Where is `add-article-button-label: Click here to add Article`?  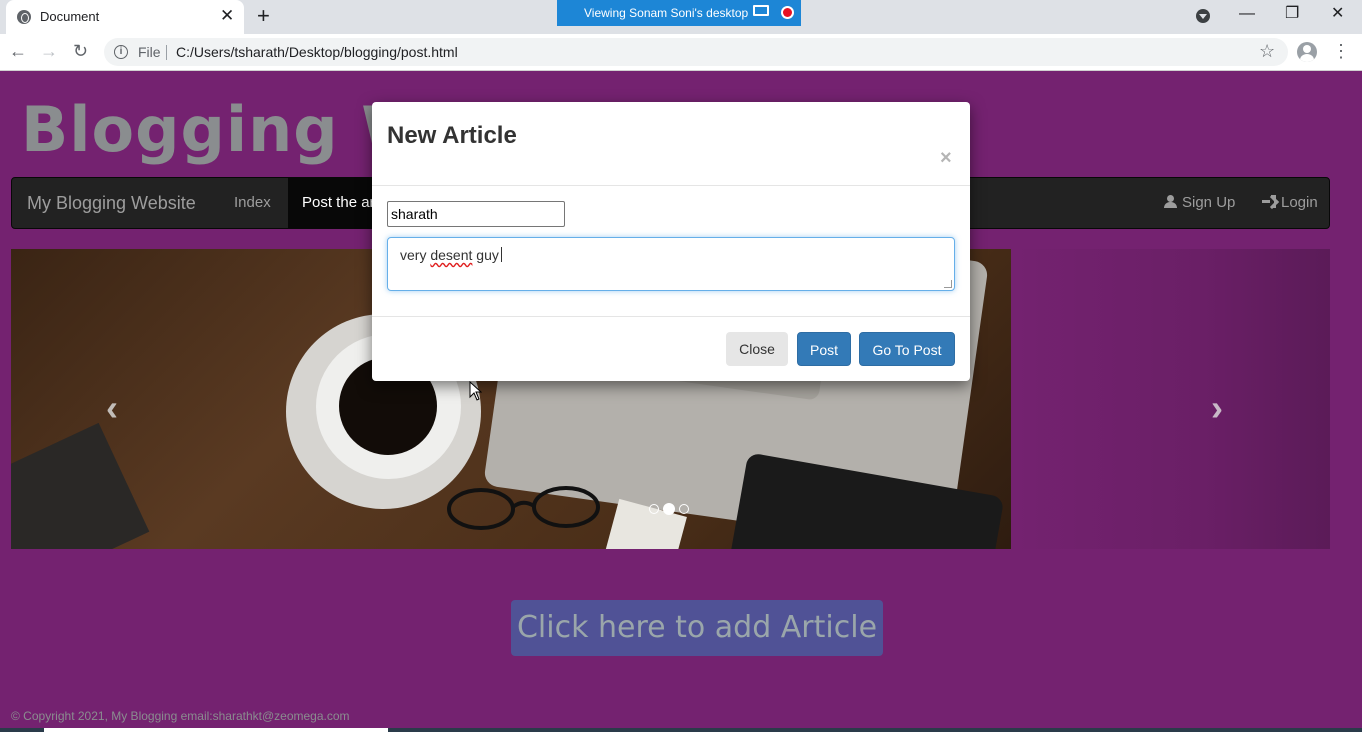 add-article-button-label: Click here to add Article is located at coordinates (697, 628).